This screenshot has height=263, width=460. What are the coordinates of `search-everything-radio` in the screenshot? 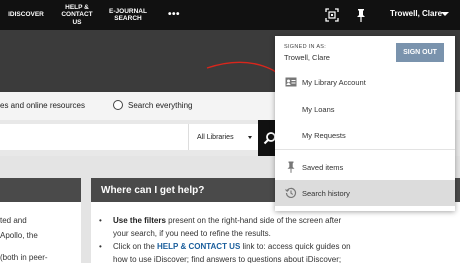 It's located at (118, 105).